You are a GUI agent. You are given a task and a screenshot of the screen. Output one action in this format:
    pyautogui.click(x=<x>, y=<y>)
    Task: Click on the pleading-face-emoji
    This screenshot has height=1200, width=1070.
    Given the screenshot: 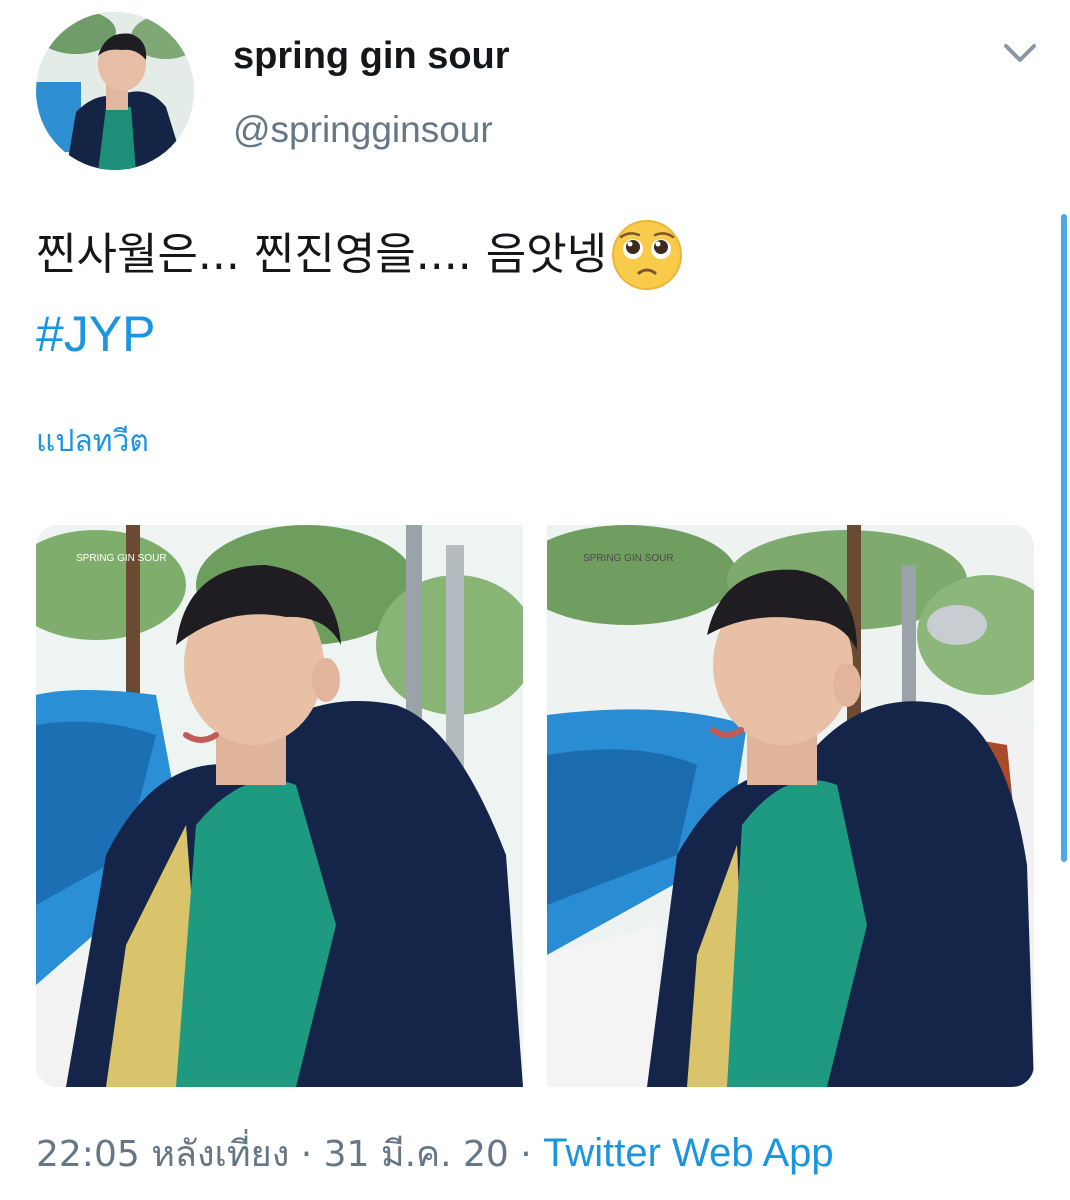 What is the action you would take?
    pyautogui.click(x=647, y=255)
    